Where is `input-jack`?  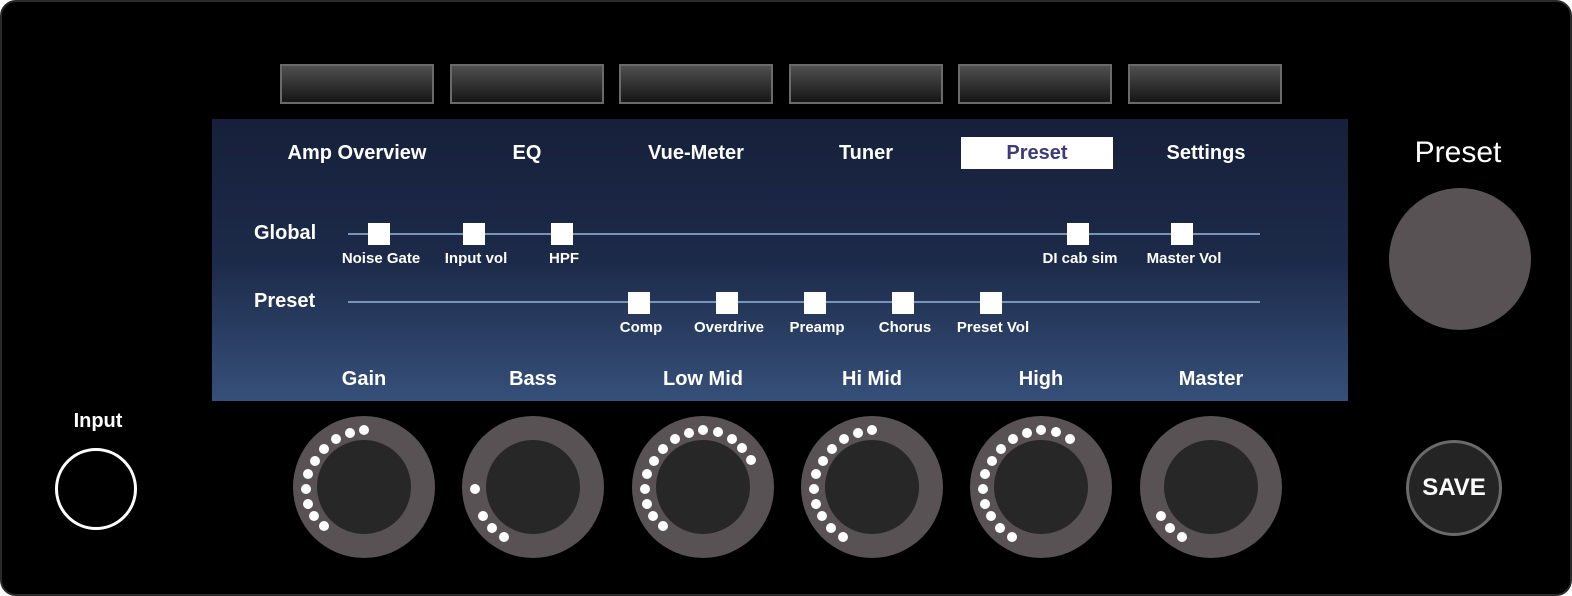
input-jack is located at coordinates (96, 489).